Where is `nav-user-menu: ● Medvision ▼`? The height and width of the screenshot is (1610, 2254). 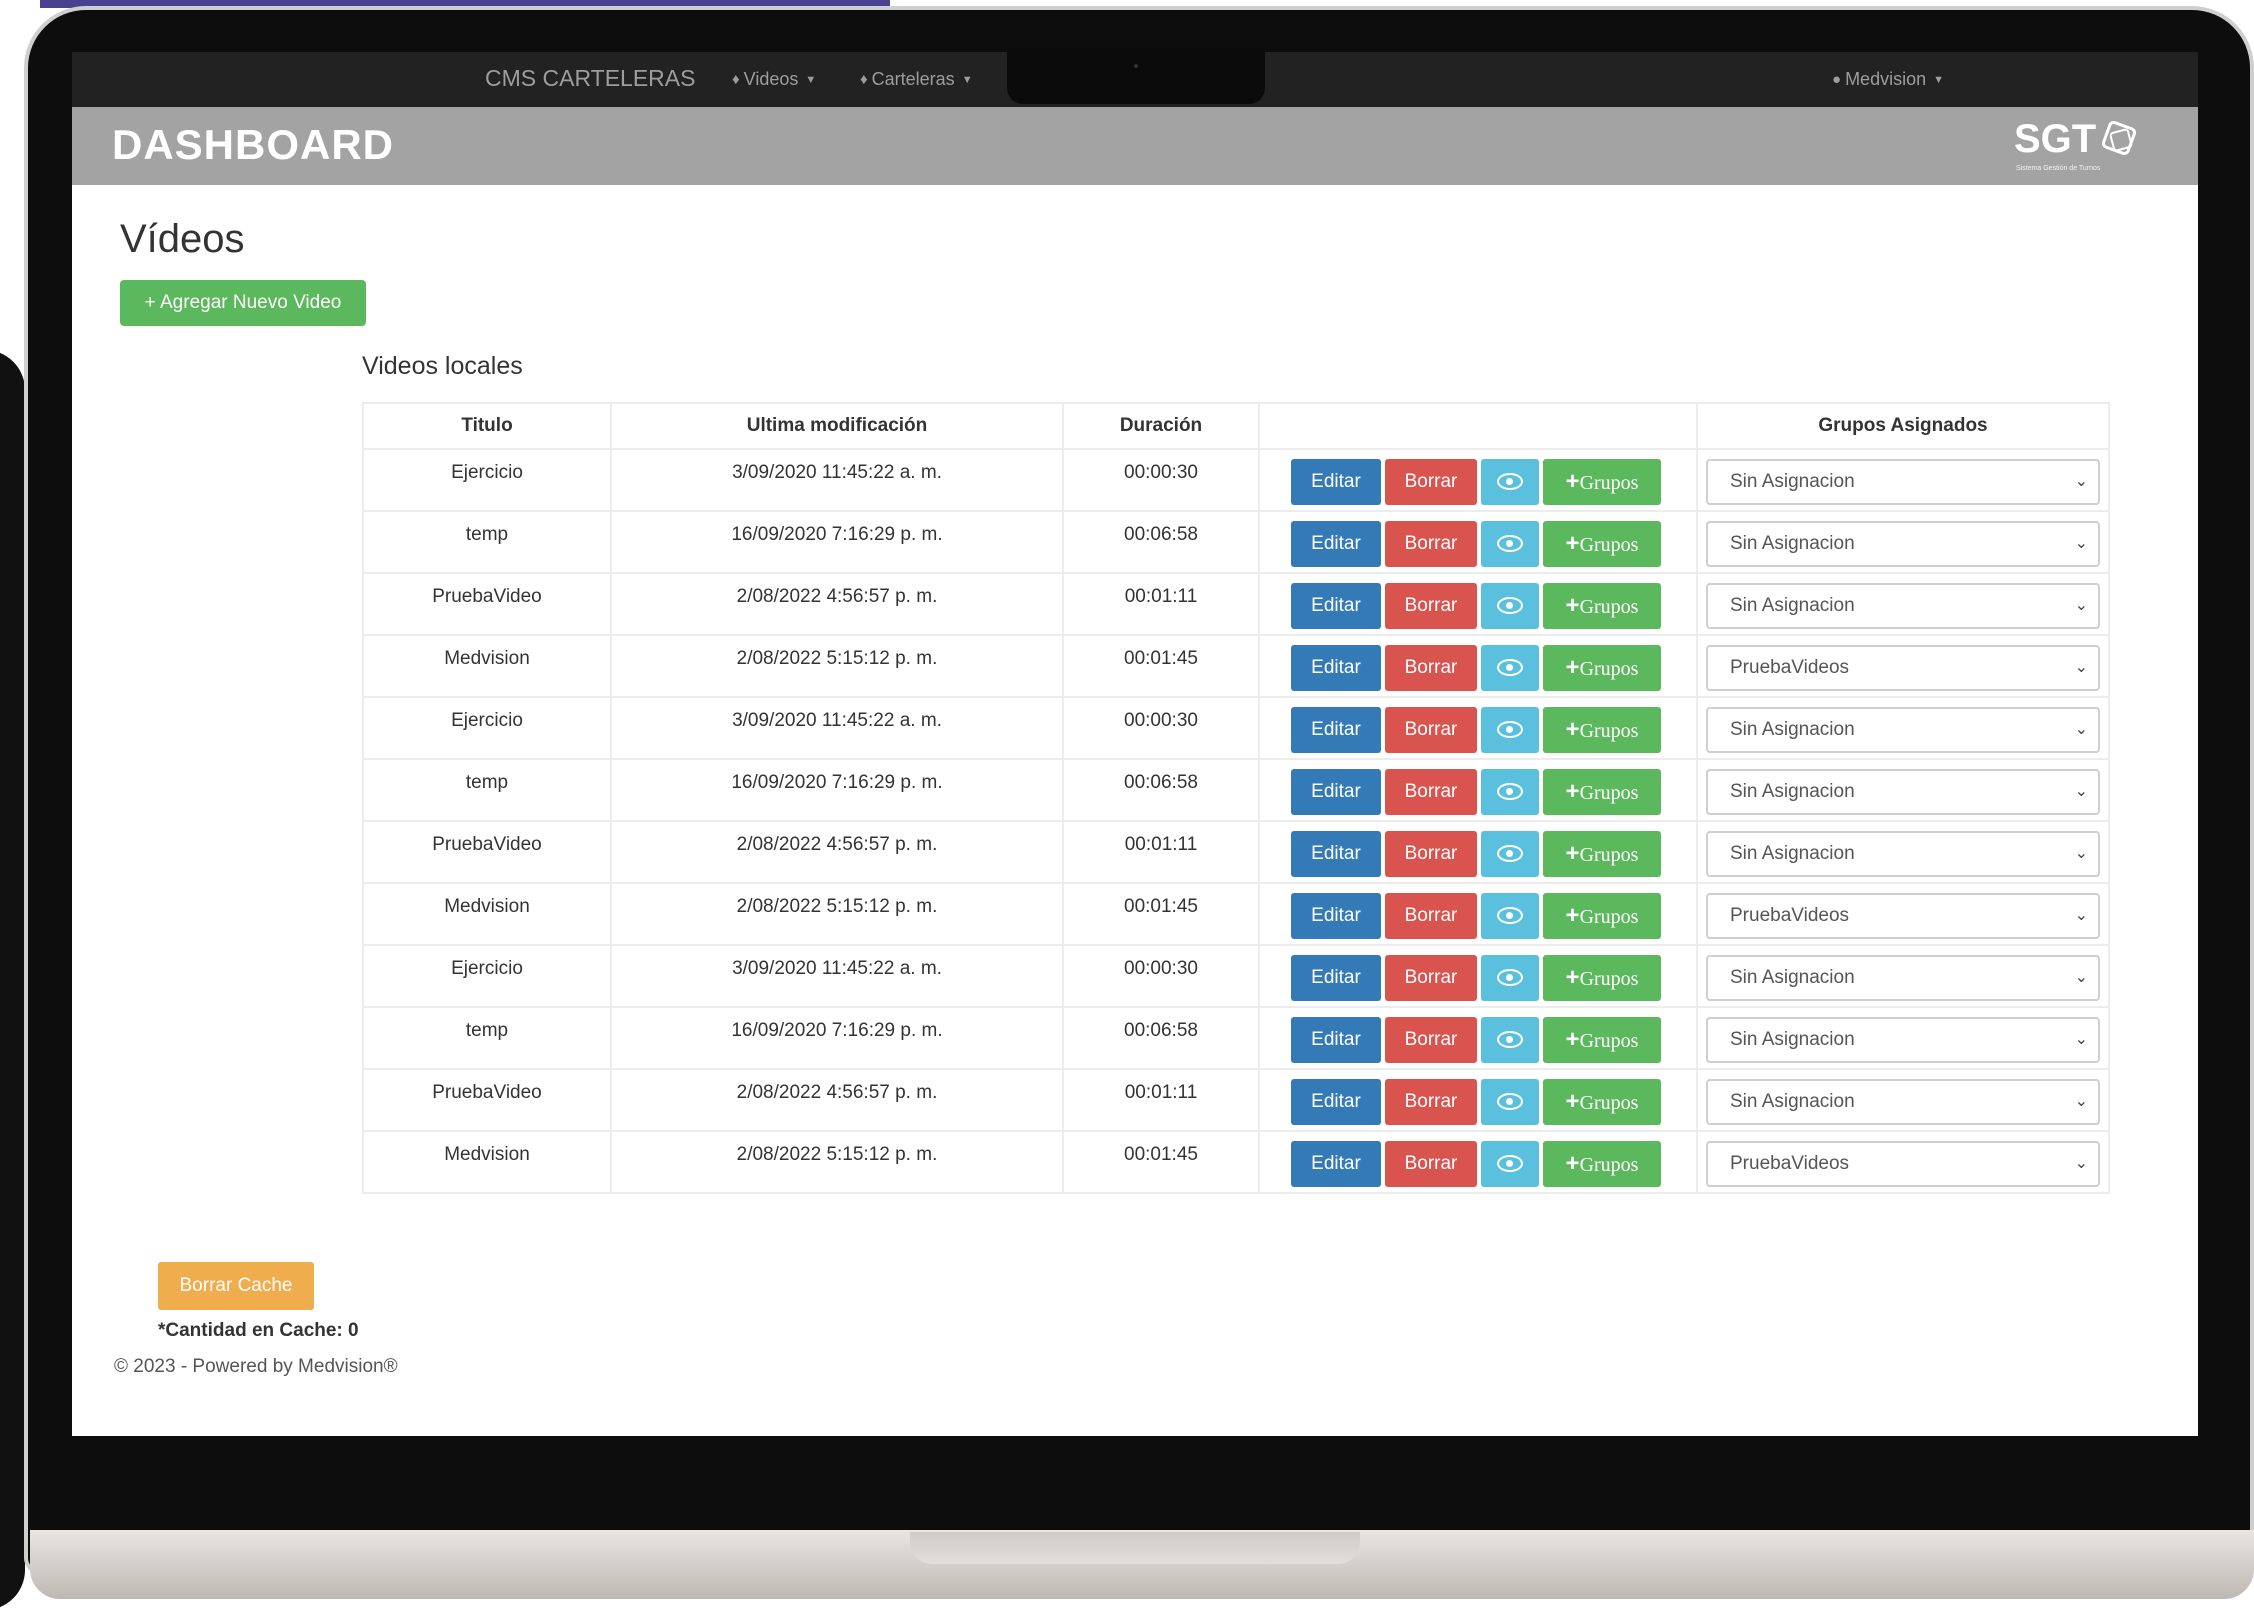
nav-user-menu: ● Medvision ▼ is located at coordinates (1888, 79).